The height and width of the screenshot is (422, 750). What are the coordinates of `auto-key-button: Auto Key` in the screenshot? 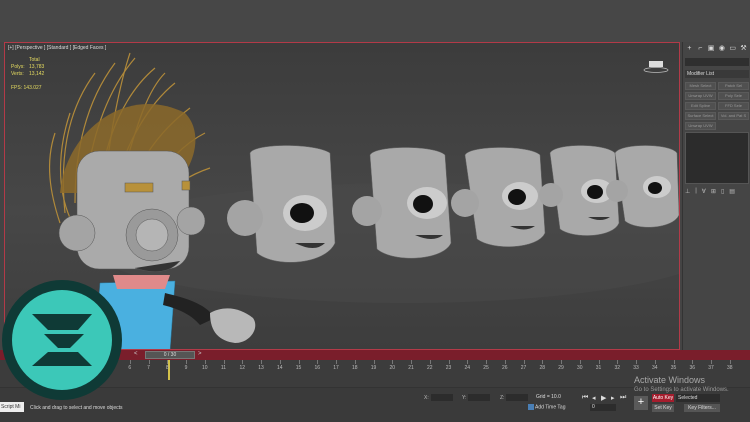 It's located at (663, 398).